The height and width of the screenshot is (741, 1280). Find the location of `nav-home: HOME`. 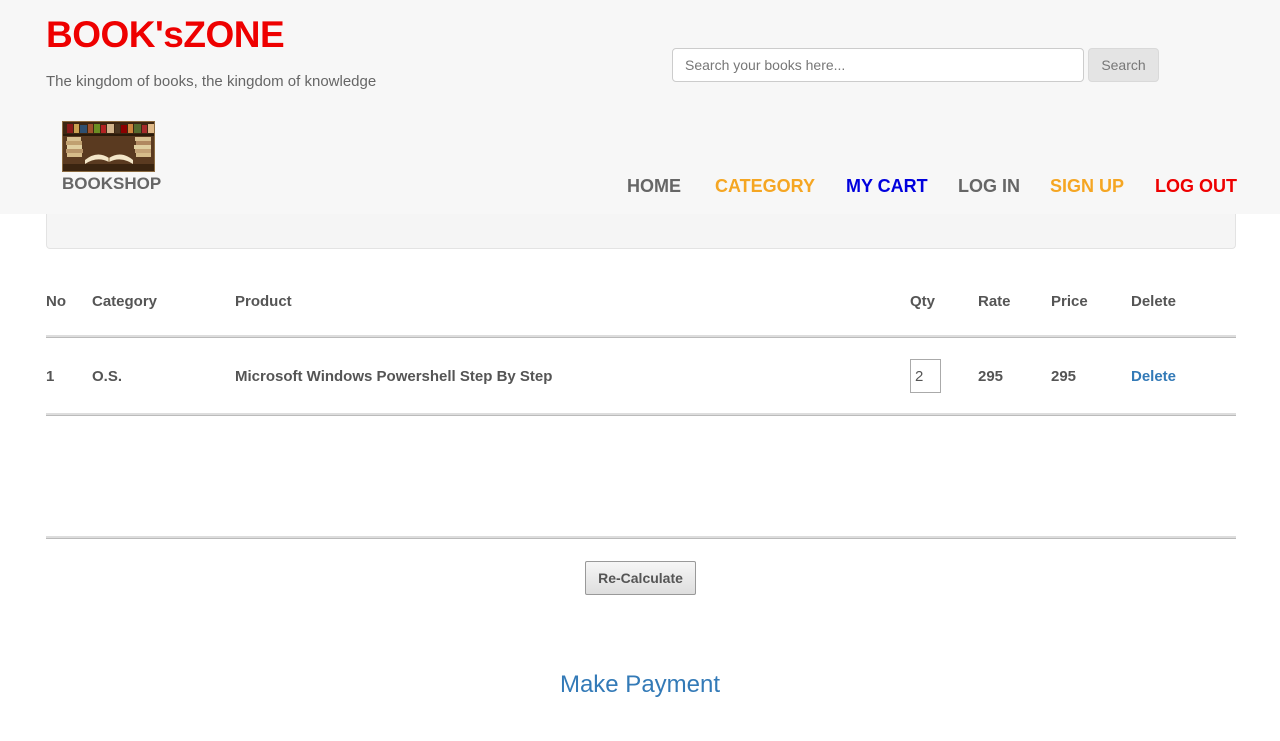

nav-home: HOME is located at coordinates (654, 186).